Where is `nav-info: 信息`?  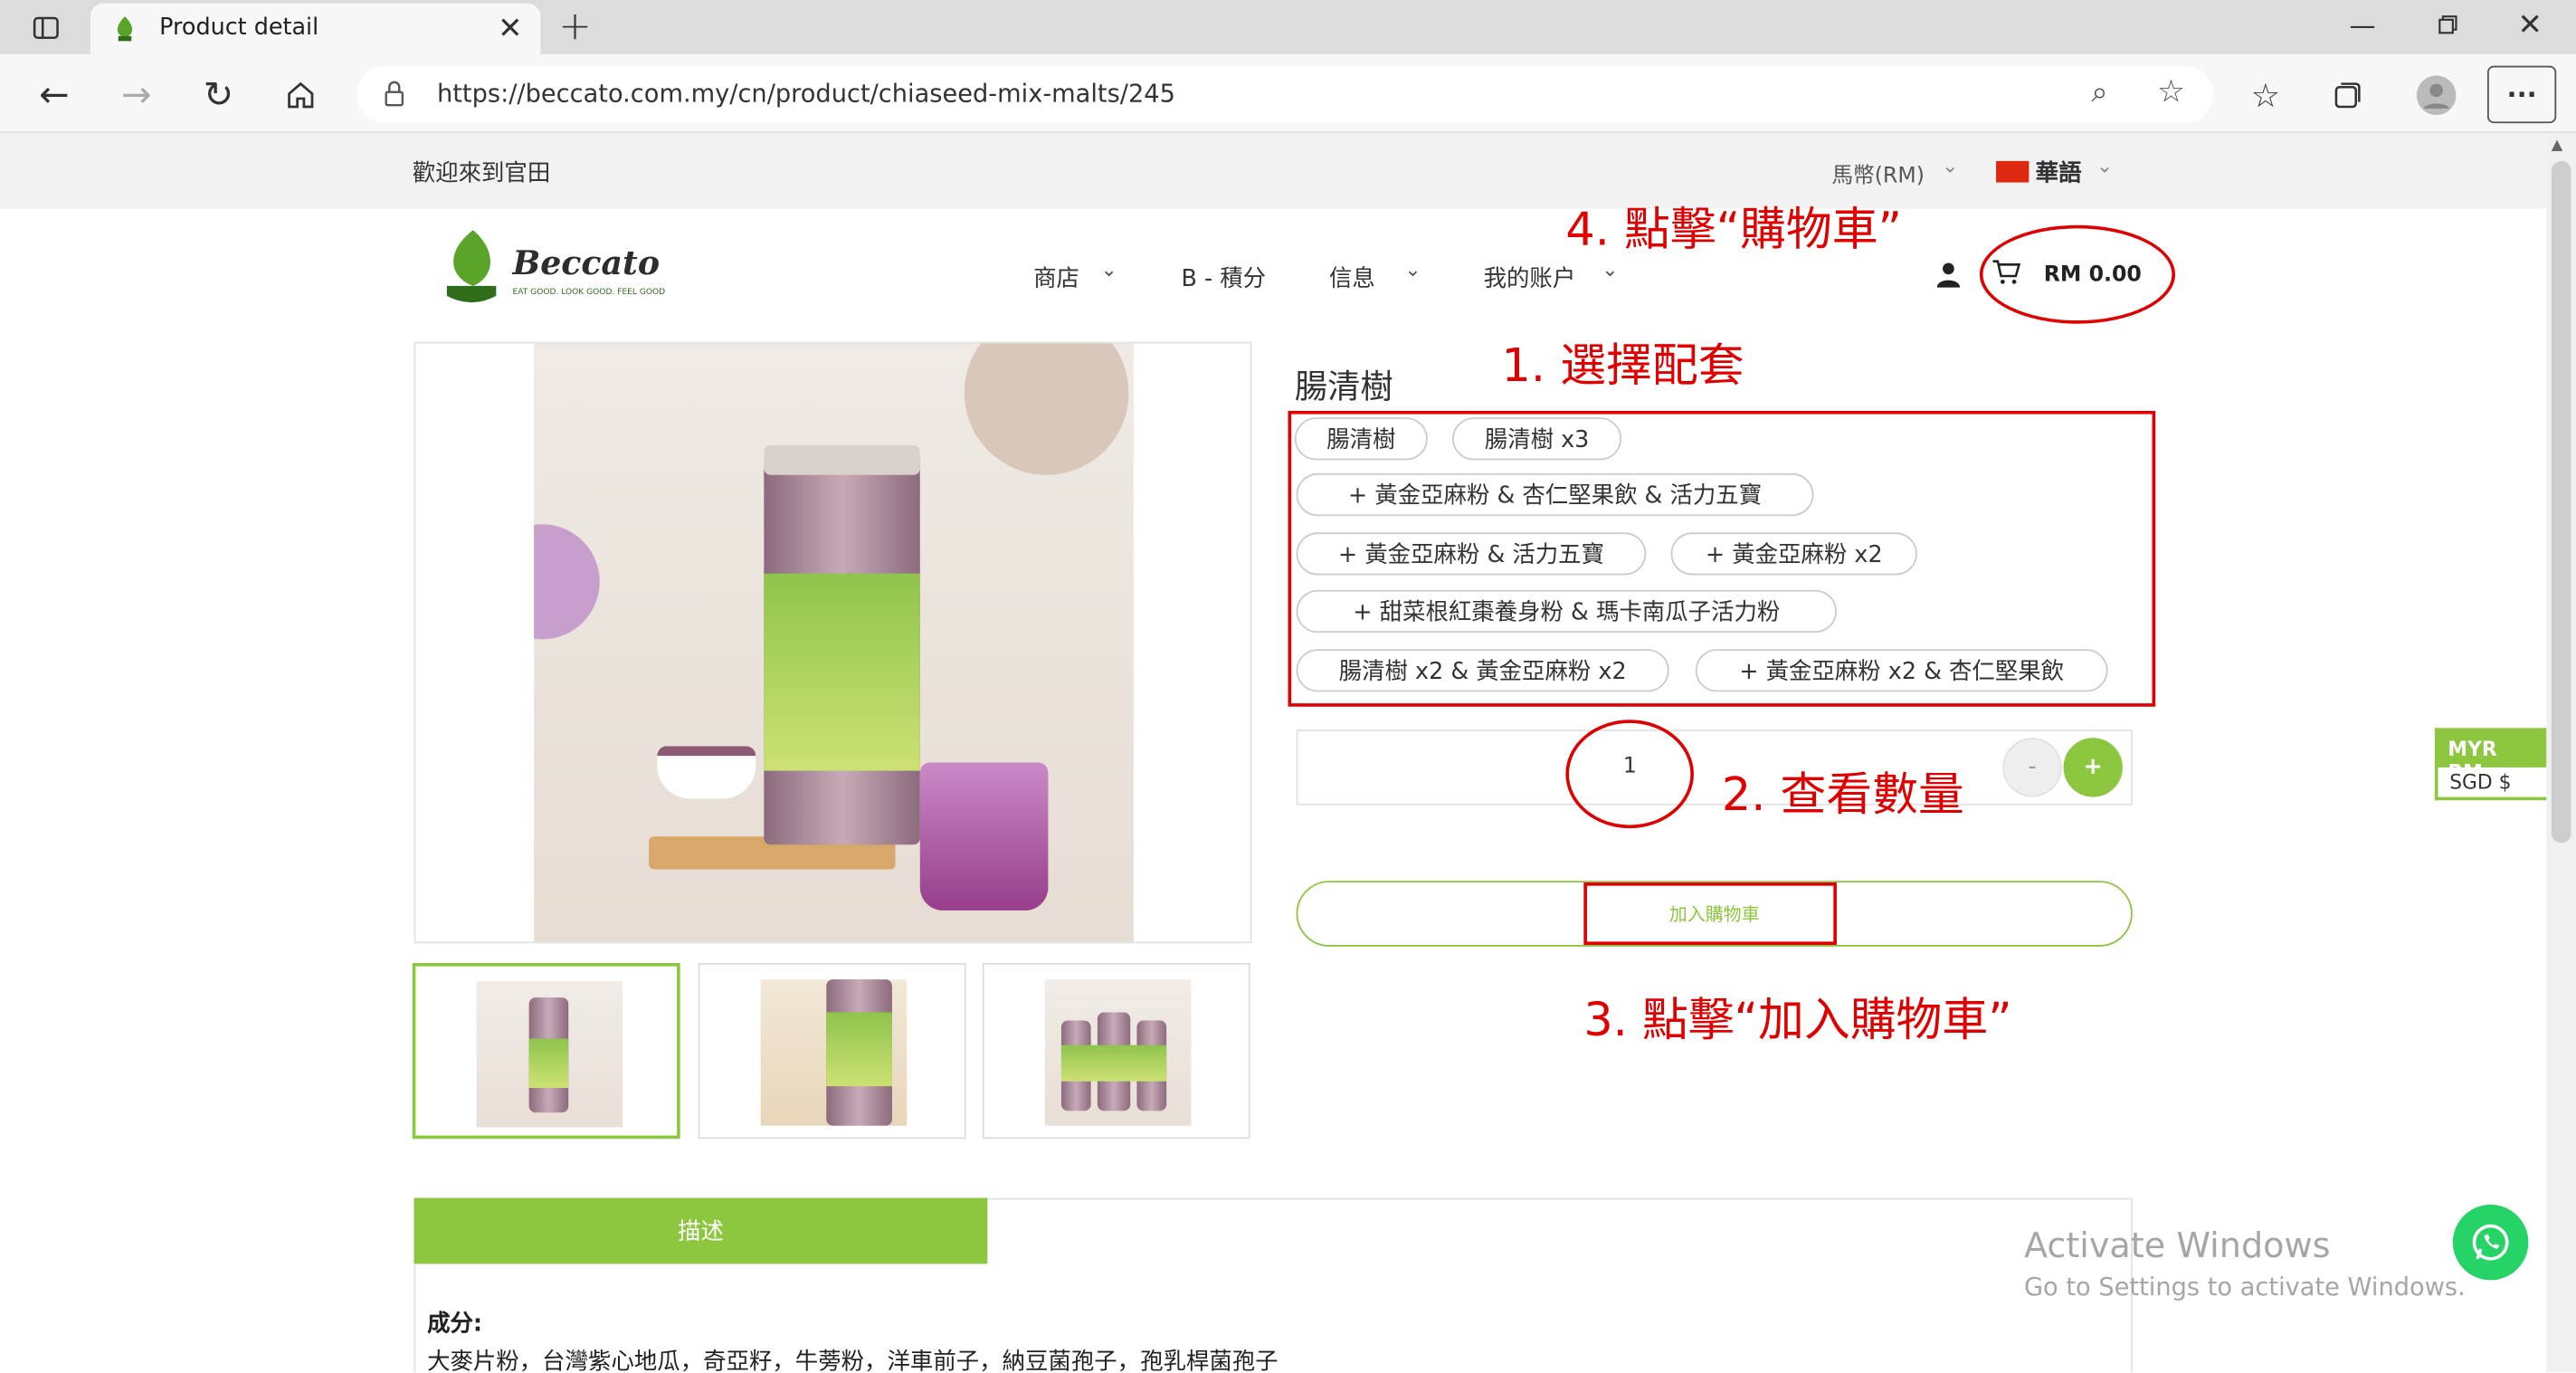
nav-info: 信息 is located at coordinates (1352, 278).